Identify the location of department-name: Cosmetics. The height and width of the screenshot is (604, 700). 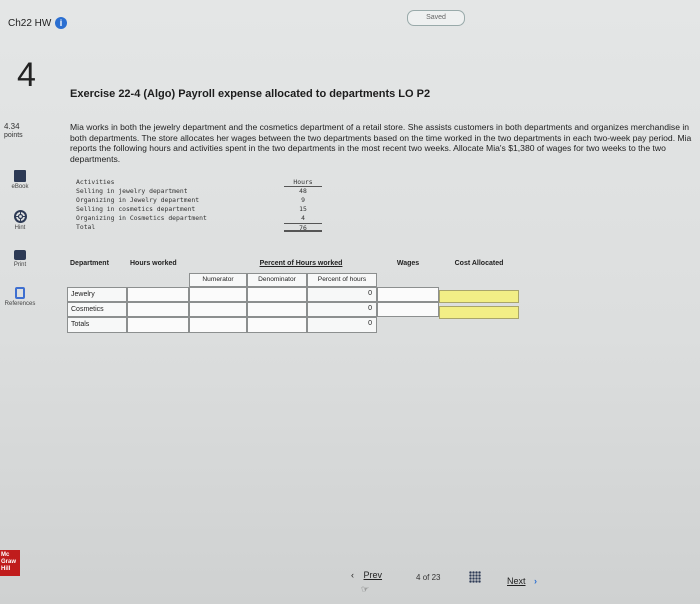
(97, 309).